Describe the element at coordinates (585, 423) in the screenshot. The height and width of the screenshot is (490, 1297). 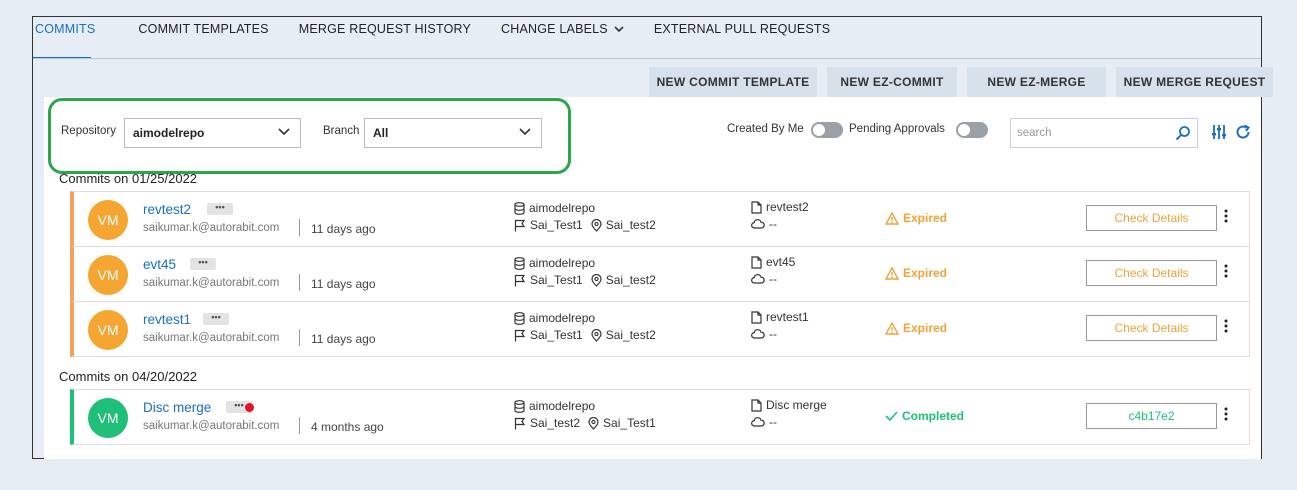
I see `branch-info: Sai_test2 Sai_Test1` at that location.